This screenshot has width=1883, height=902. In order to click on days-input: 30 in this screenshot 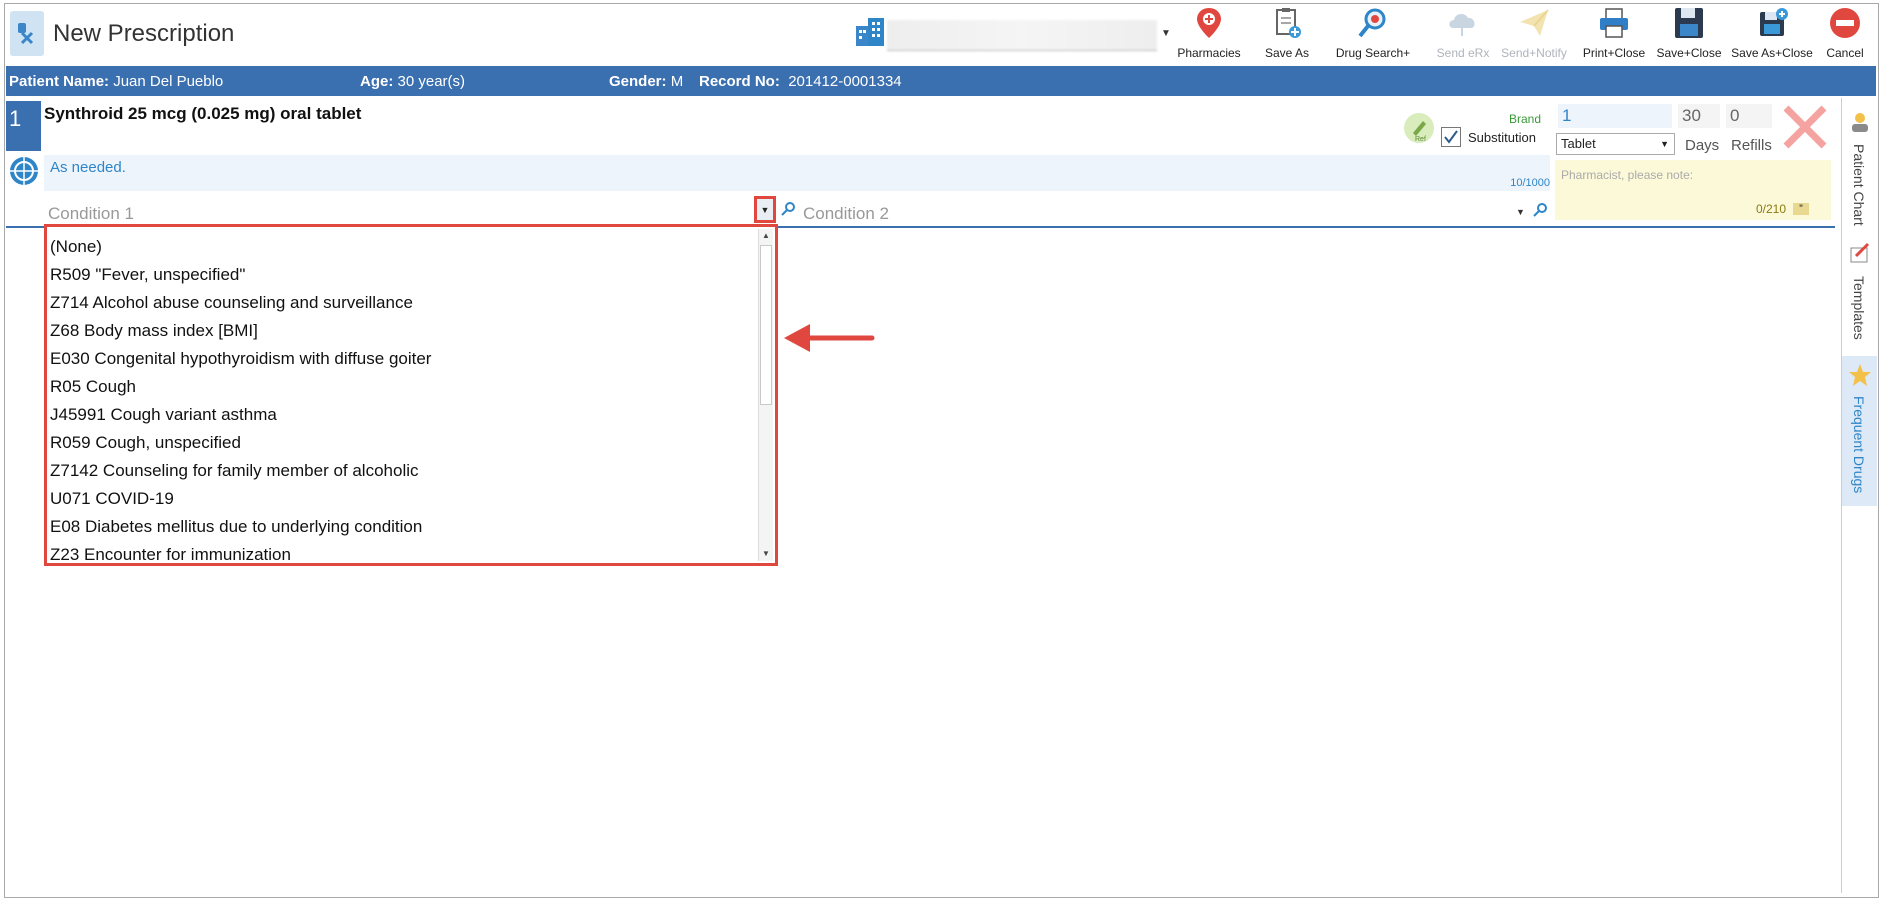, I will do `click(1699, 116)`.